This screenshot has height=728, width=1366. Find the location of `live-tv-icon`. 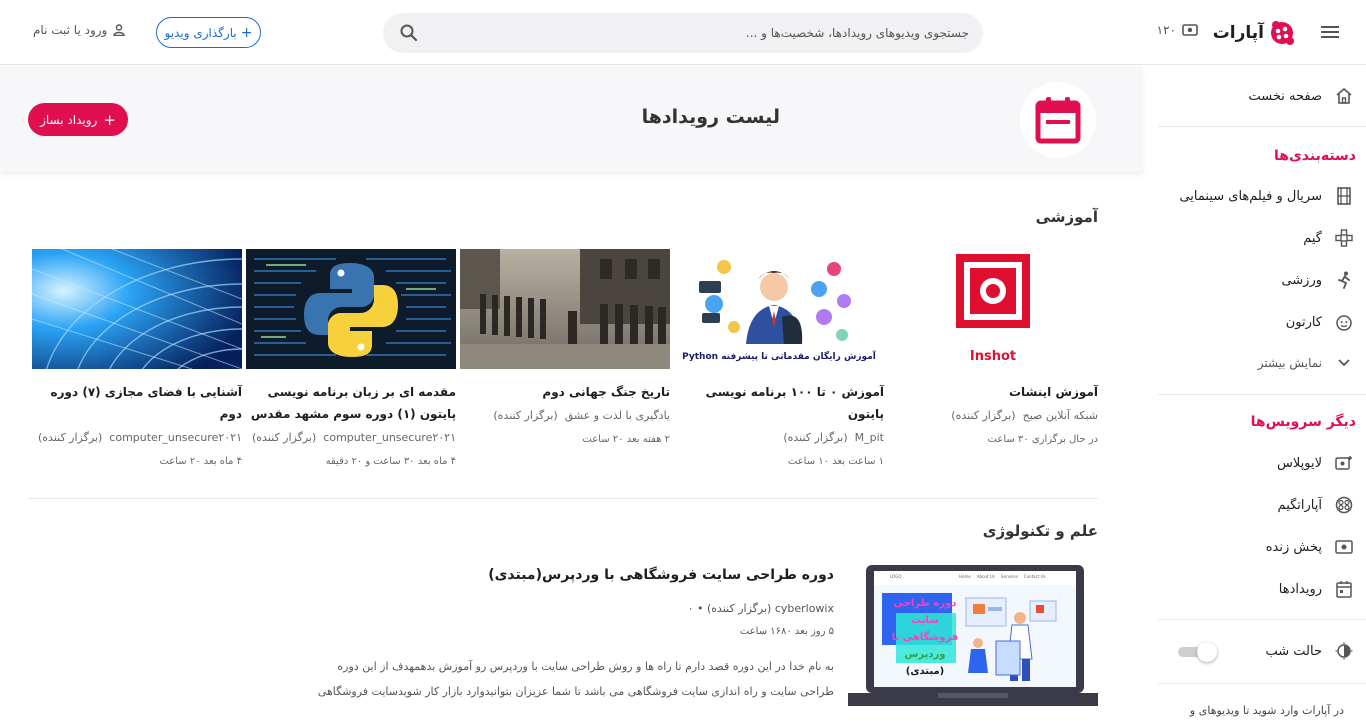

live-tv-icon is located at coordinates (1190, 30).